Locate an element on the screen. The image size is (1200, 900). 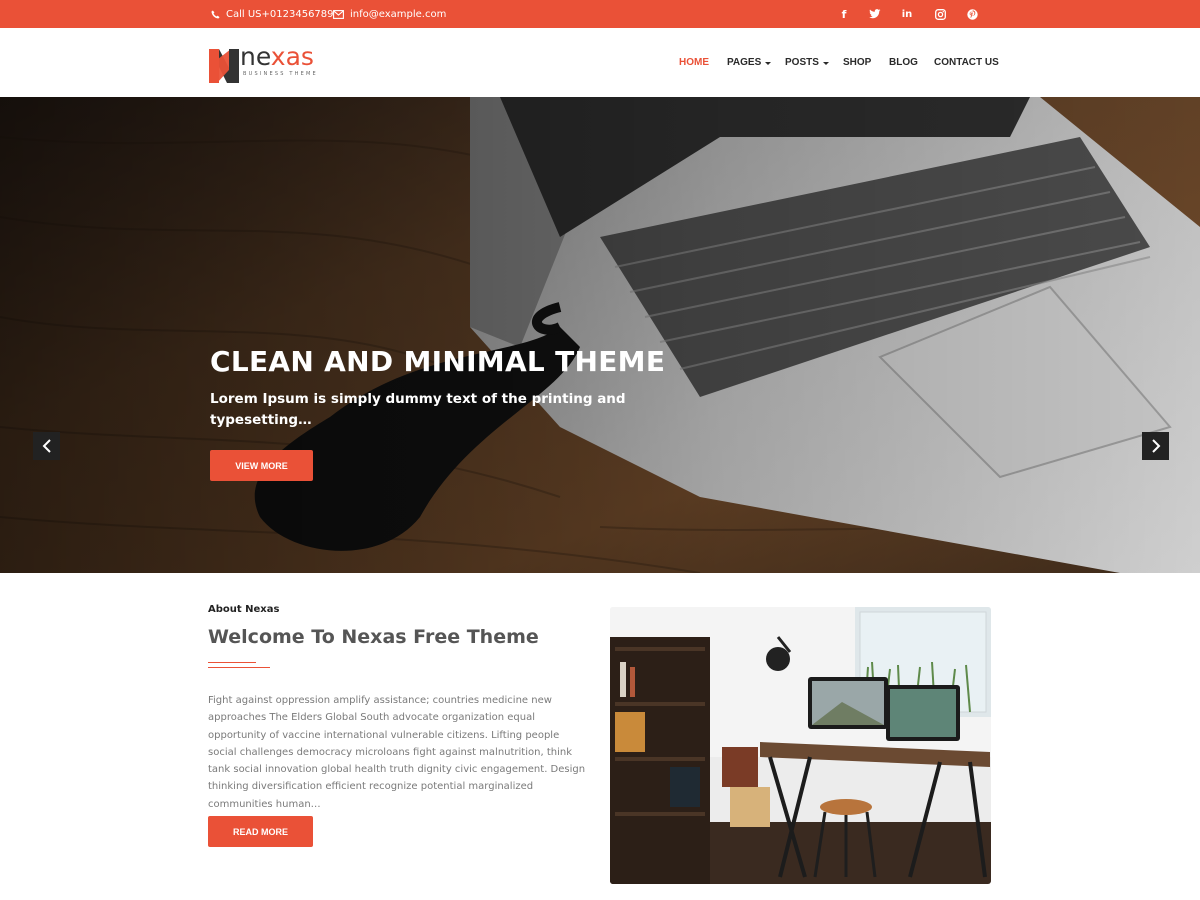
logo-word-part-b: xas is located at coordinates (292, 56).